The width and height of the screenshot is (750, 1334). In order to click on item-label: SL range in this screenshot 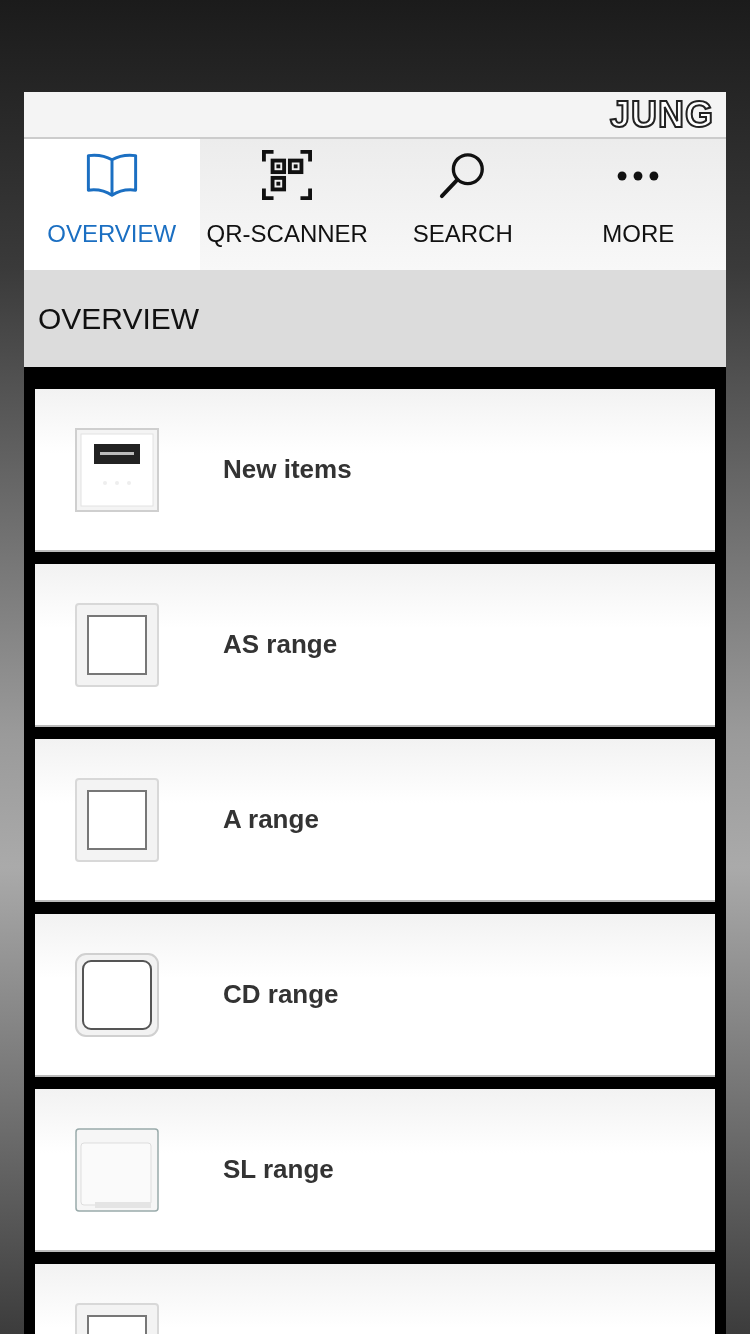, I will do `click(278, 1169)`.